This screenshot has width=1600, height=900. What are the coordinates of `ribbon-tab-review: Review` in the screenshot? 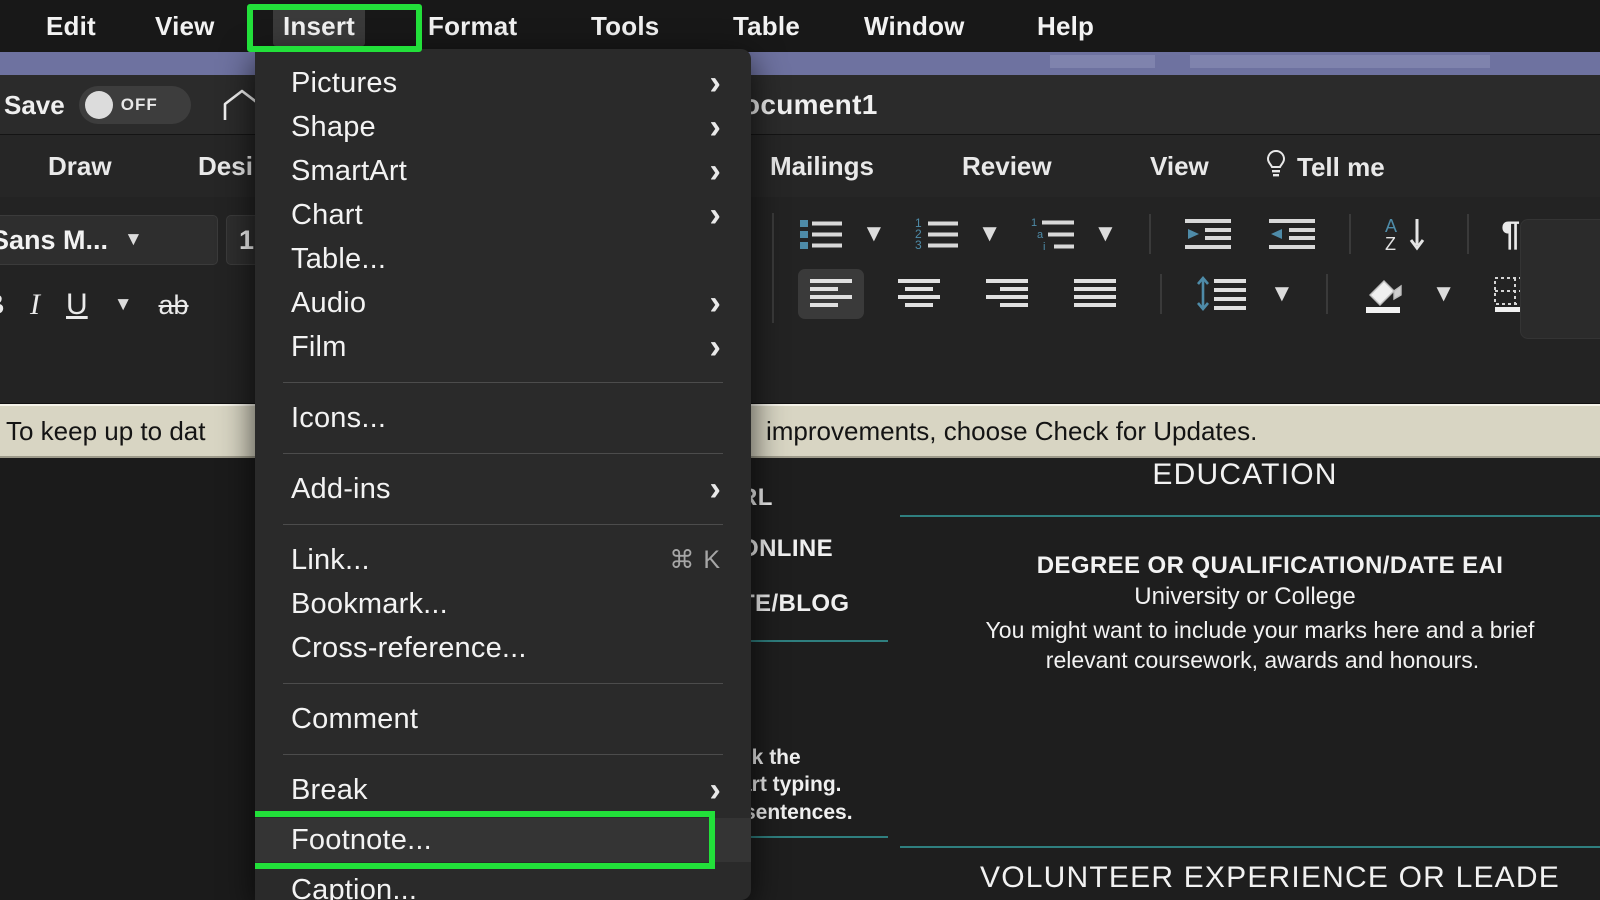 It's located at (1007, 166).